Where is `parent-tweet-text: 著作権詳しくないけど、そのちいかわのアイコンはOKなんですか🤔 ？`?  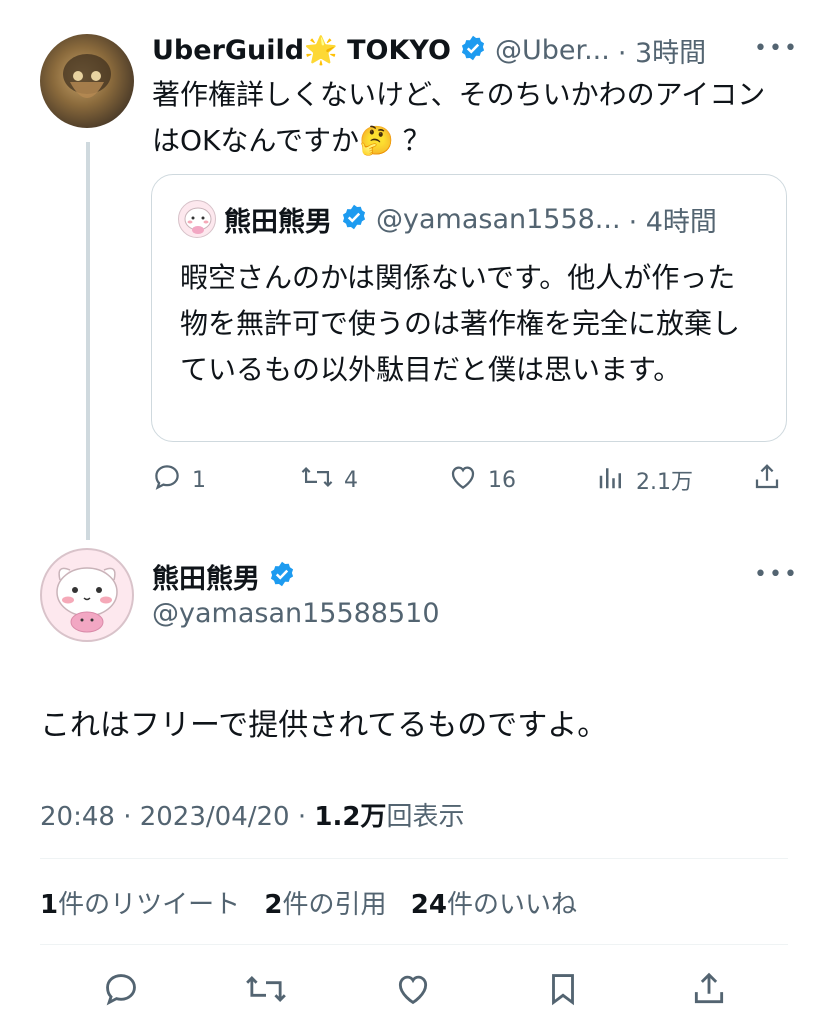 parent-tweet-text: 著作権詳しくないけど、そのちいかわのアイコンはOKなんですか🤔 ？ is located at coordinates (459, 117).